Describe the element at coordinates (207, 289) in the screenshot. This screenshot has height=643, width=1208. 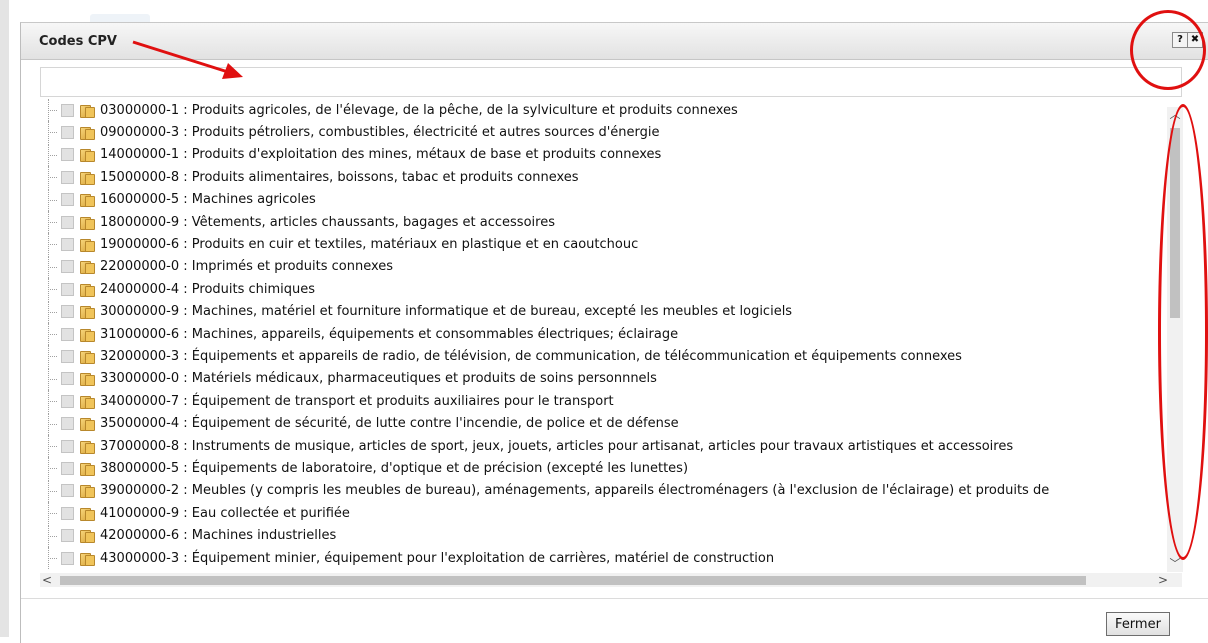
I see `tree-item-label: 24000000-4 : Produits chimiques` at that location.